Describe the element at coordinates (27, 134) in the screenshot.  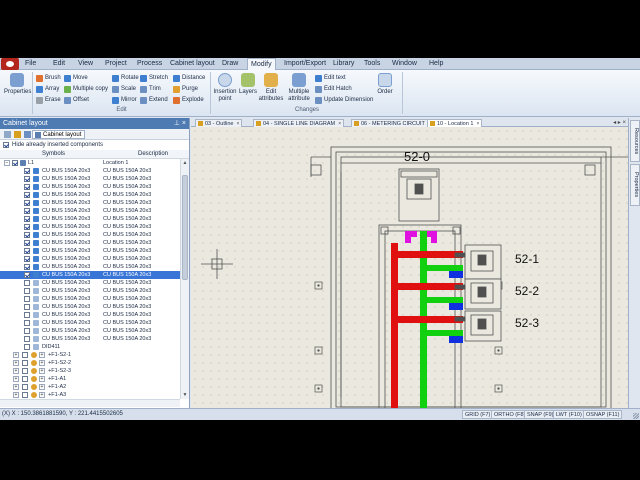
I see `refresh-icon` at that location.